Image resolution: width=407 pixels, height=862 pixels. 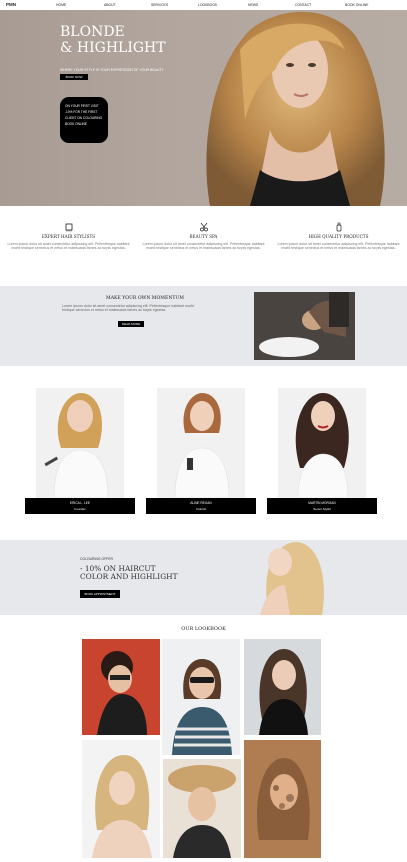 I want to click on team-nameplate: ERICA L. LEE Founder, so click(x=80, y=506).